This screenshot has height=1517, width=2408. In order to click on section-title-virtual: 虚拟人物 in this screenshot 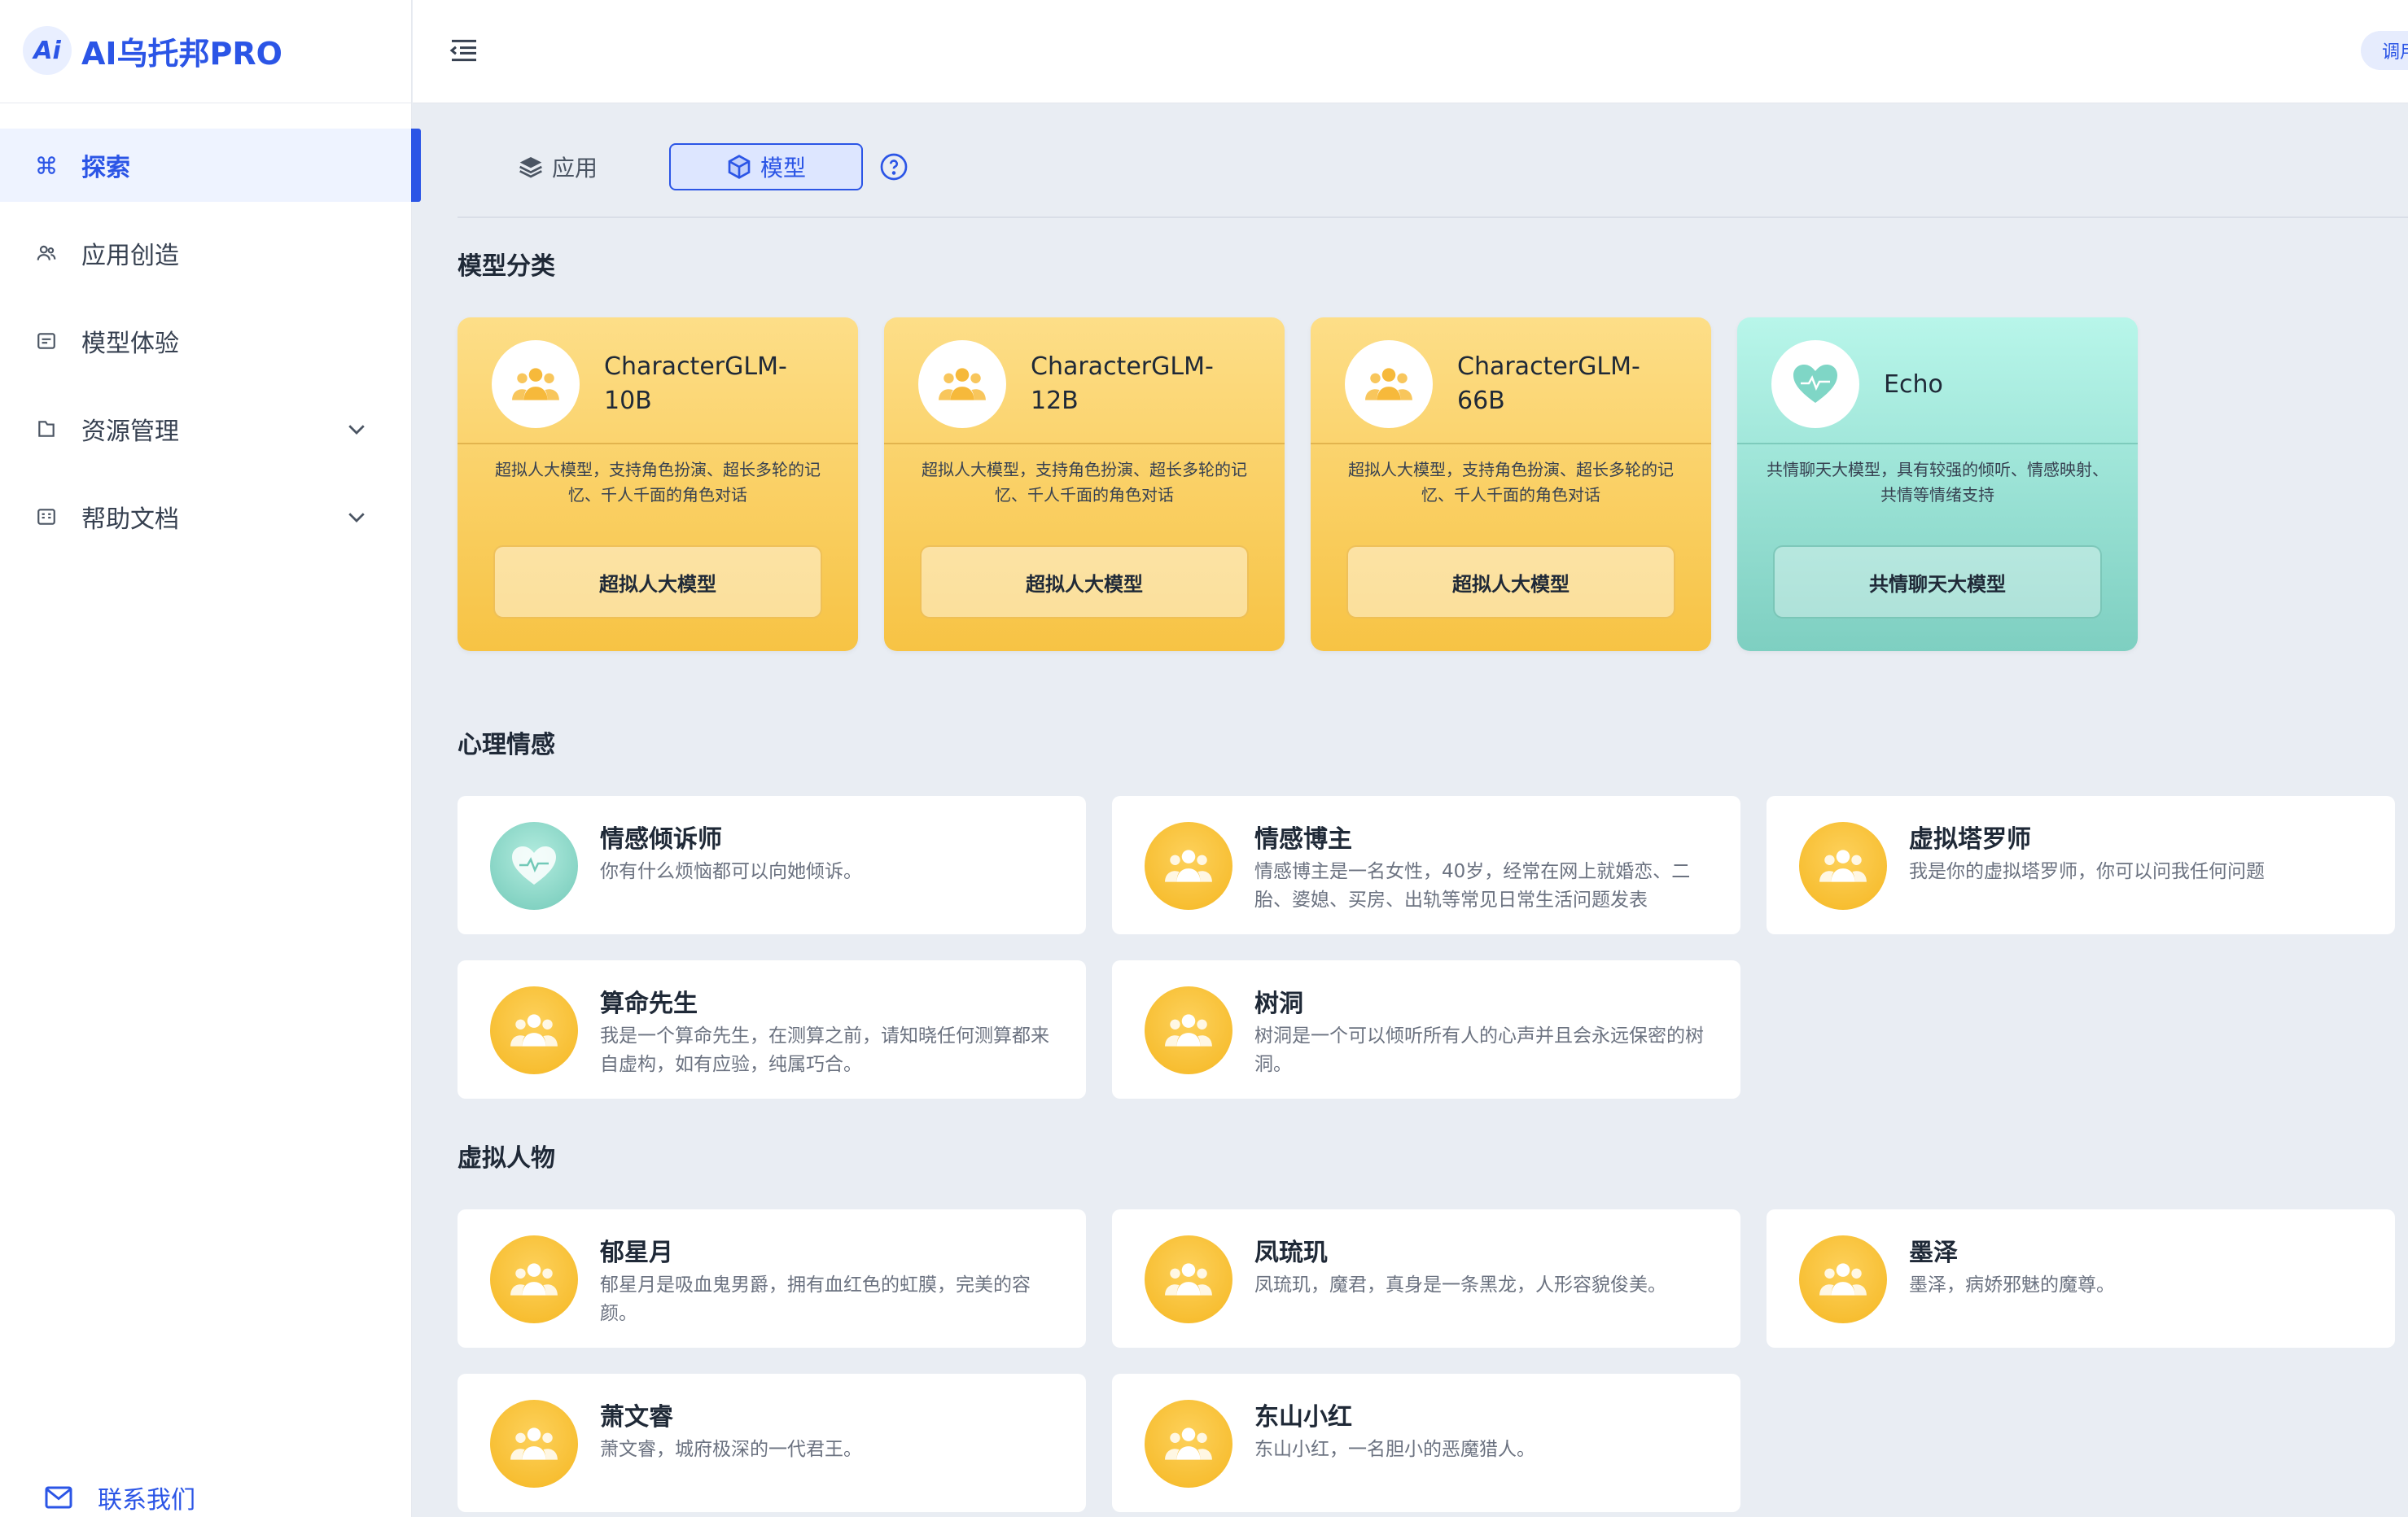, I will do `click(507, 1158)`.